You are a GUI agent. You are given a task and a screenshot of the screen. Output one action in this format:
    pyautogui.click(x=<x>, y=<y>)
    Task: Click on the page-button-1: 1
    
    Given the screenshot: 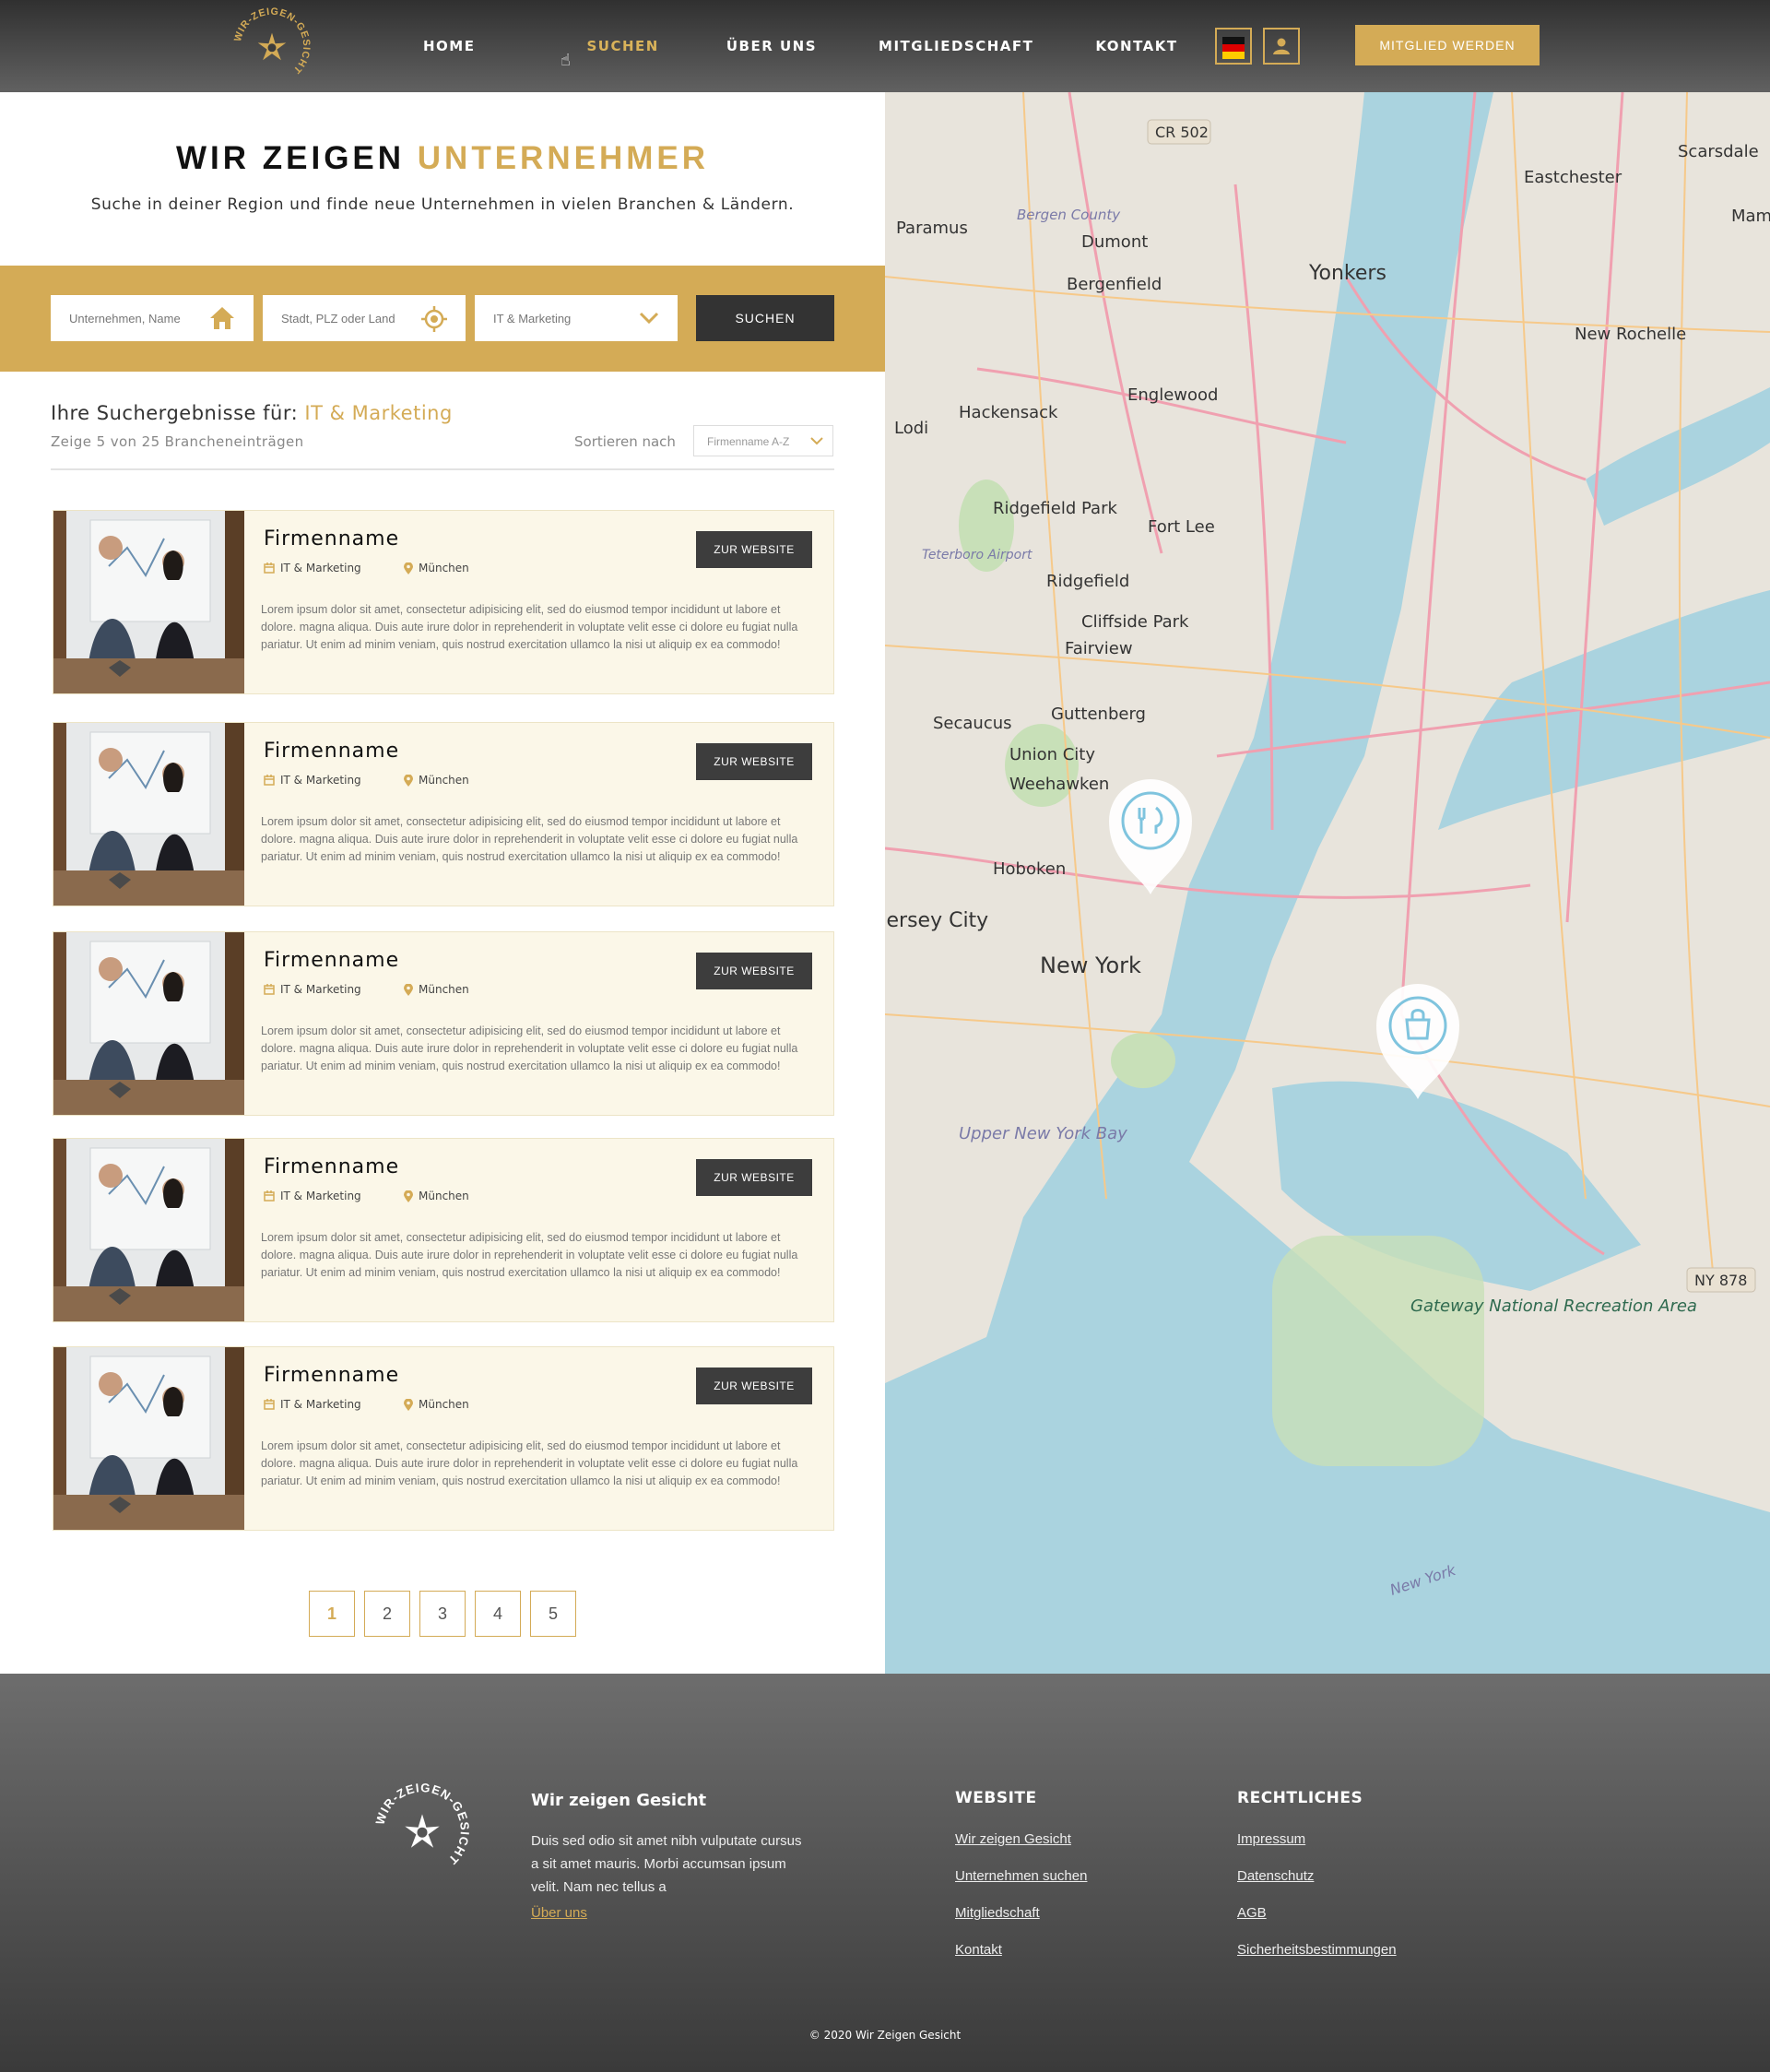 What is the action you would take?
    pyautogui.click(x=332, y=1614)
    